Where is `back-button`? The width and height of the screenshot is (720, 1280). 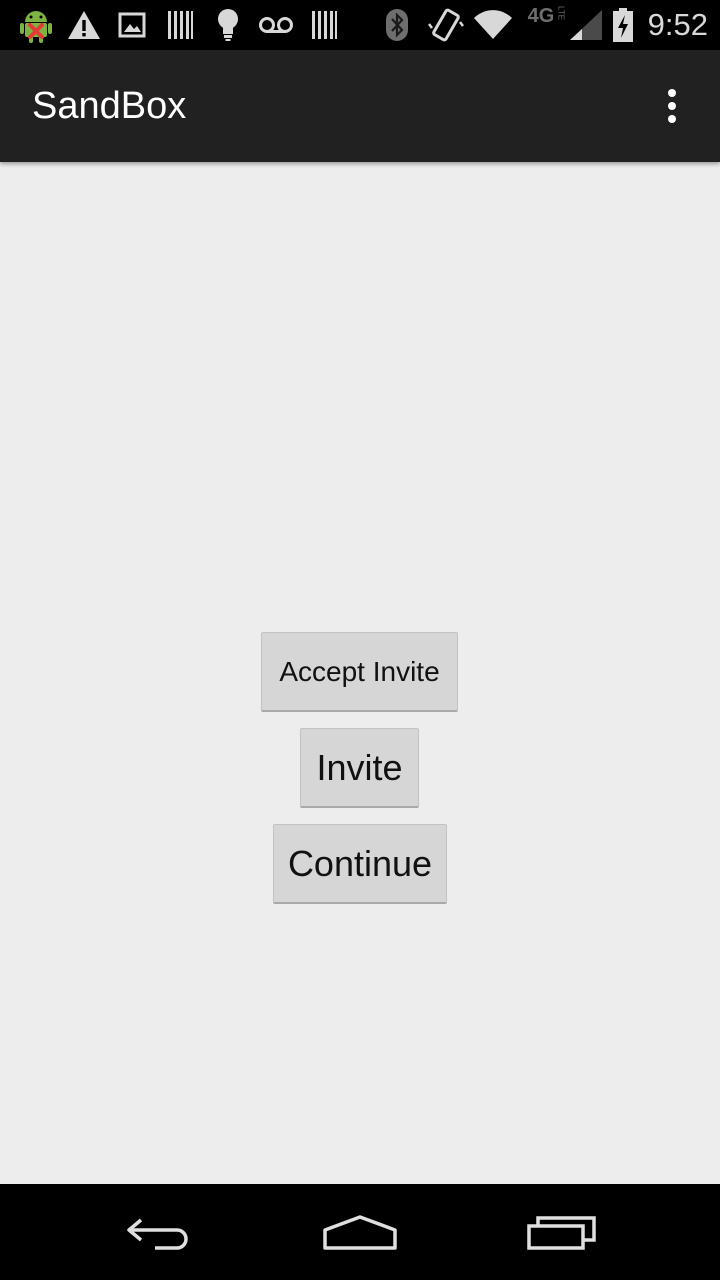
back-button is located at coordinates (160, 1232).